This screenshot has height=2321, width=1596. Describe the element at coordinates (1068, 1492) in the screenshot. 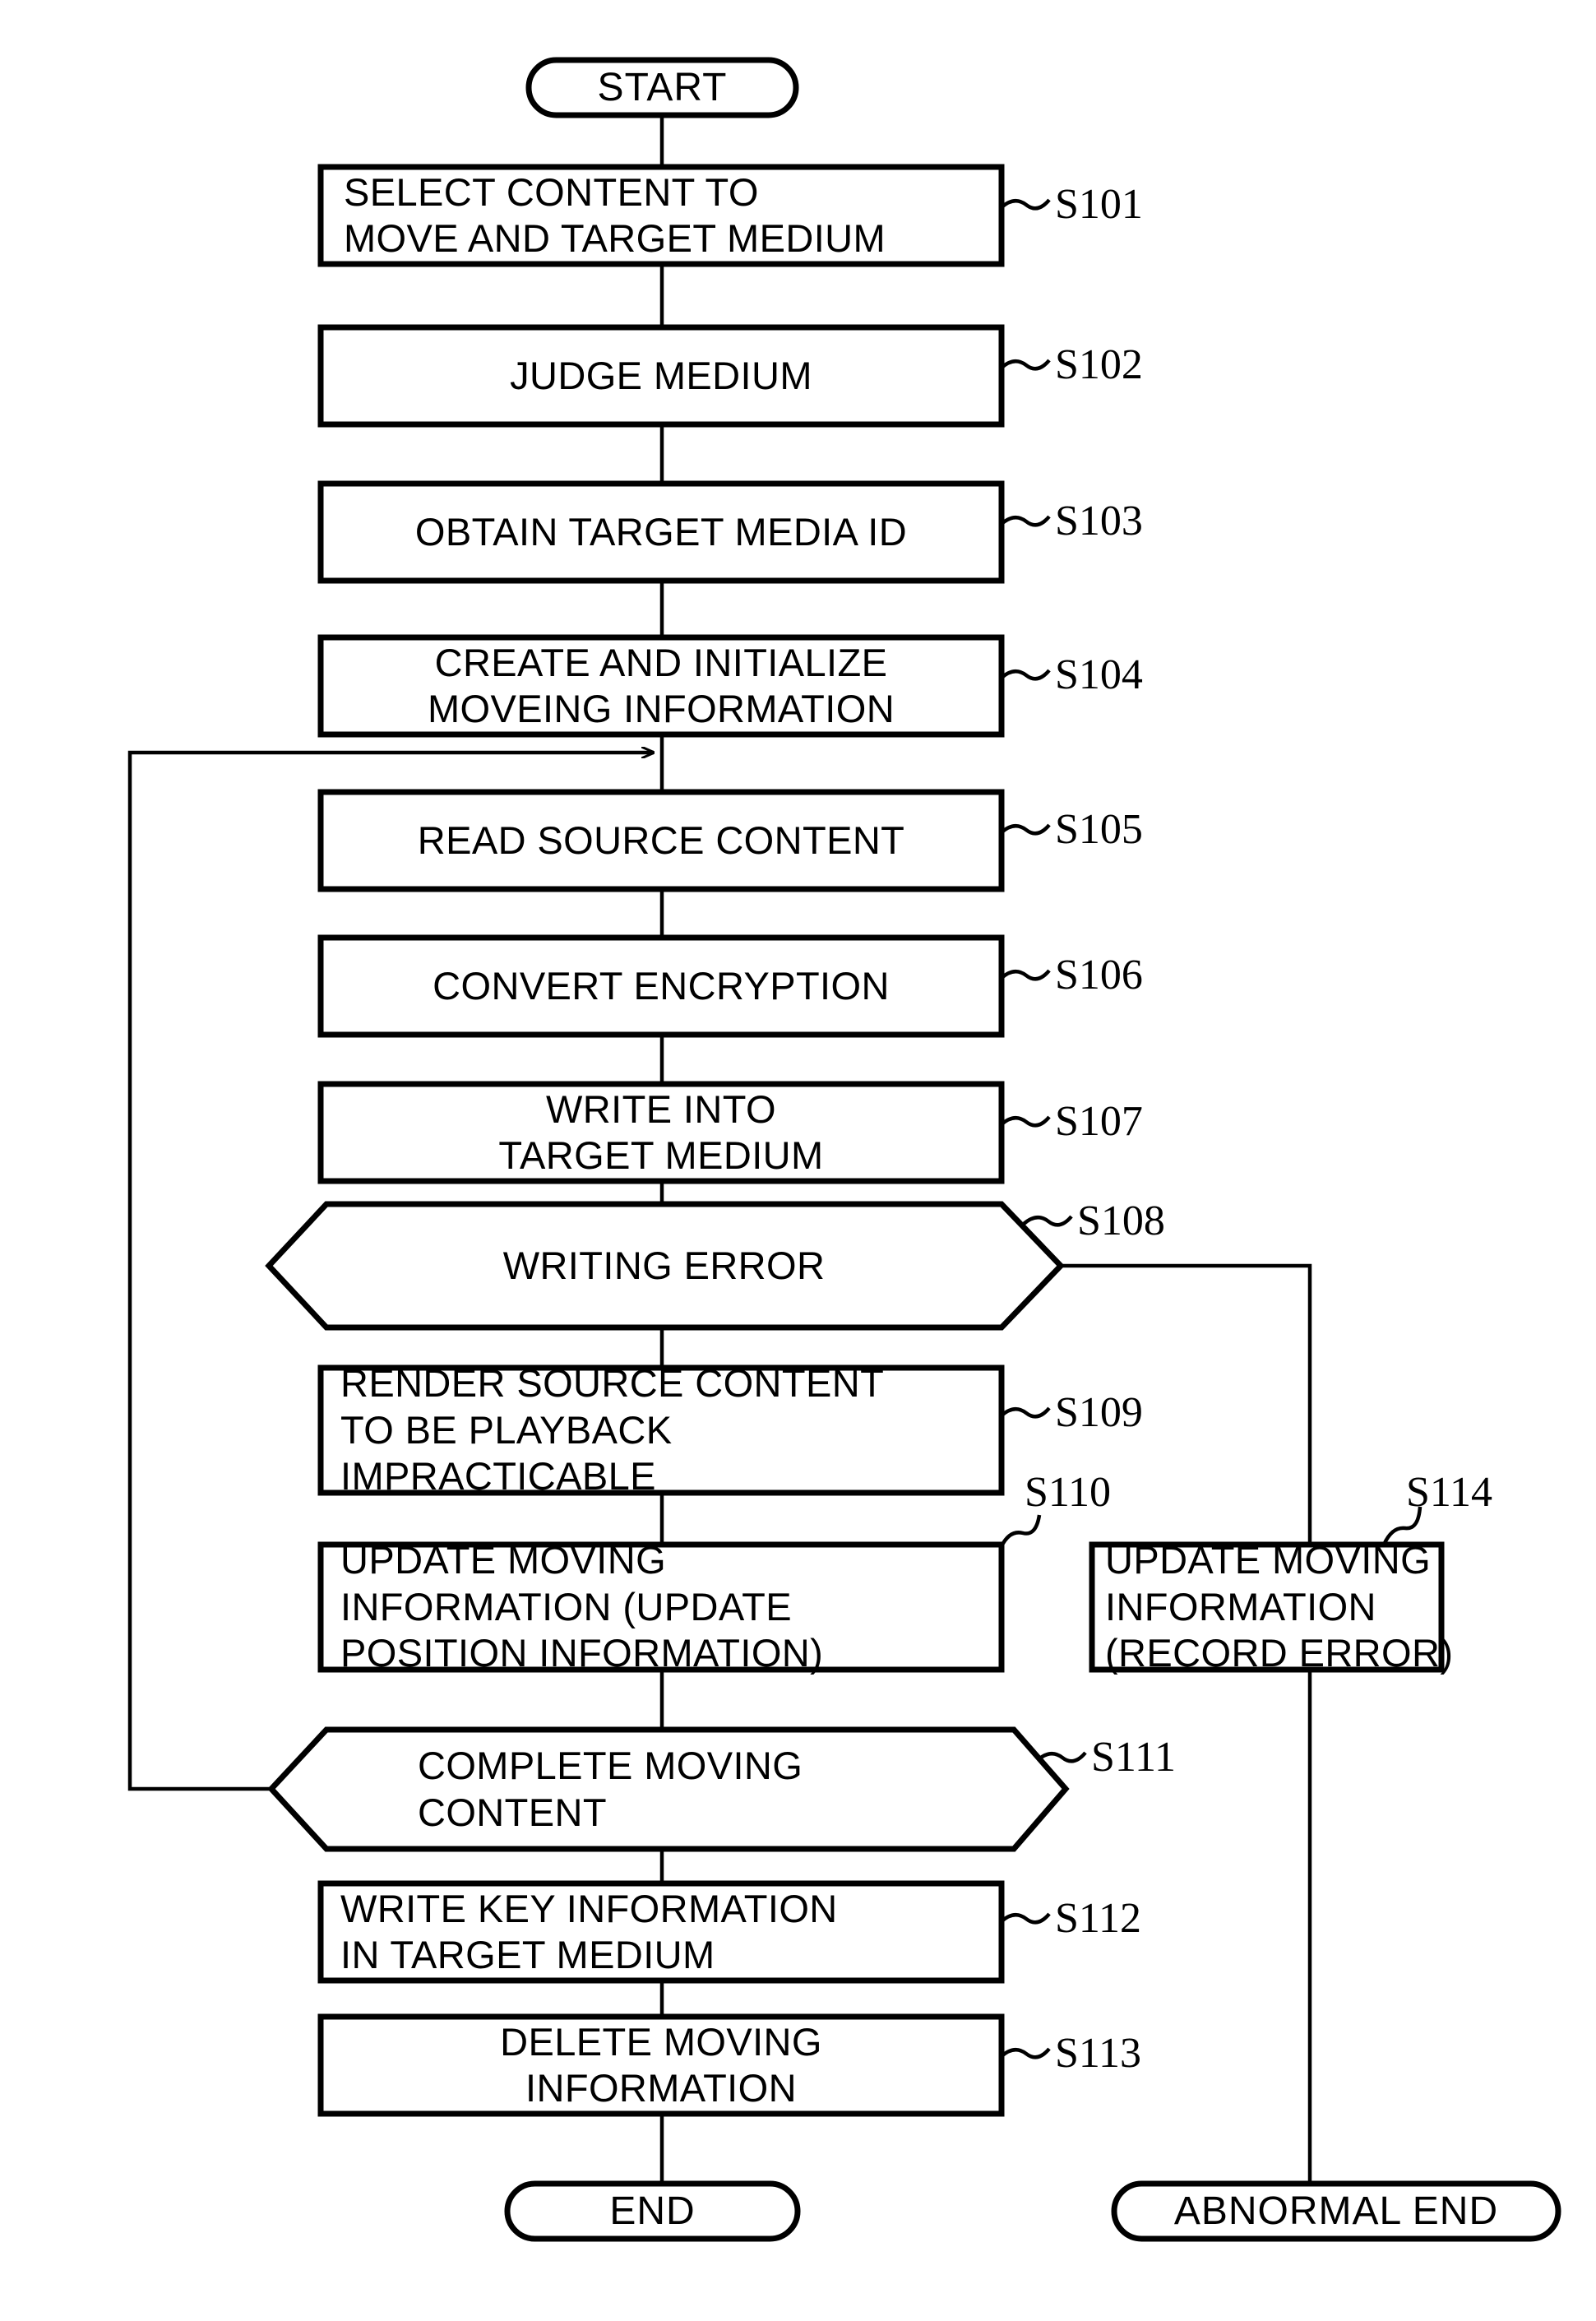

I see `step-label-s110: S110` at that location.